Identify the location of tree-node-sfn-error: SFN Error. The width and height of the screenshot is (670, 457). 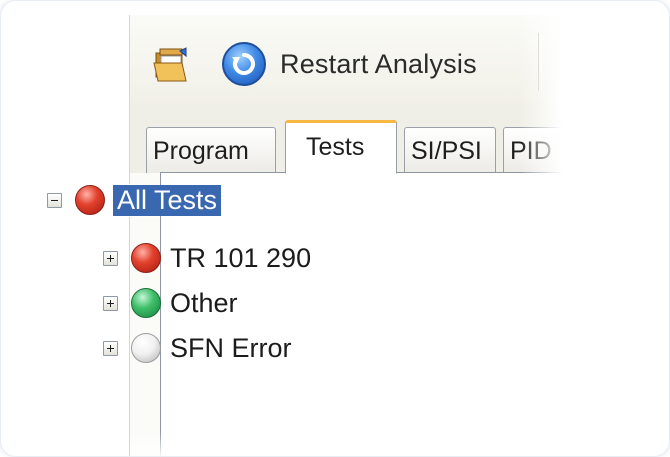
(199, 348).